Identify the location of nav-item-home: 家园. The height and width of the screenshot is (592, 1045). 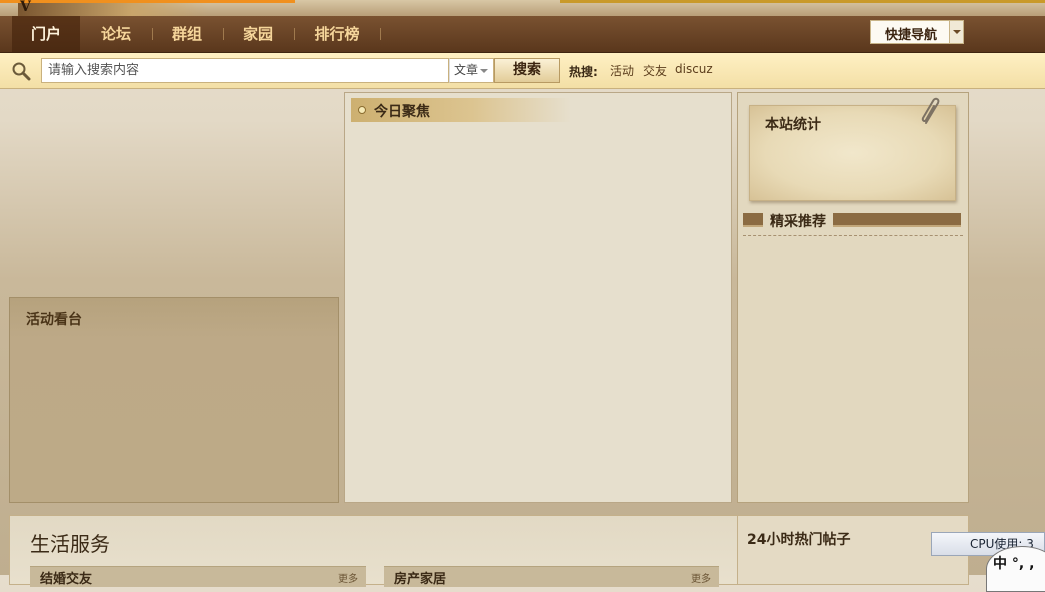
(258, 34).